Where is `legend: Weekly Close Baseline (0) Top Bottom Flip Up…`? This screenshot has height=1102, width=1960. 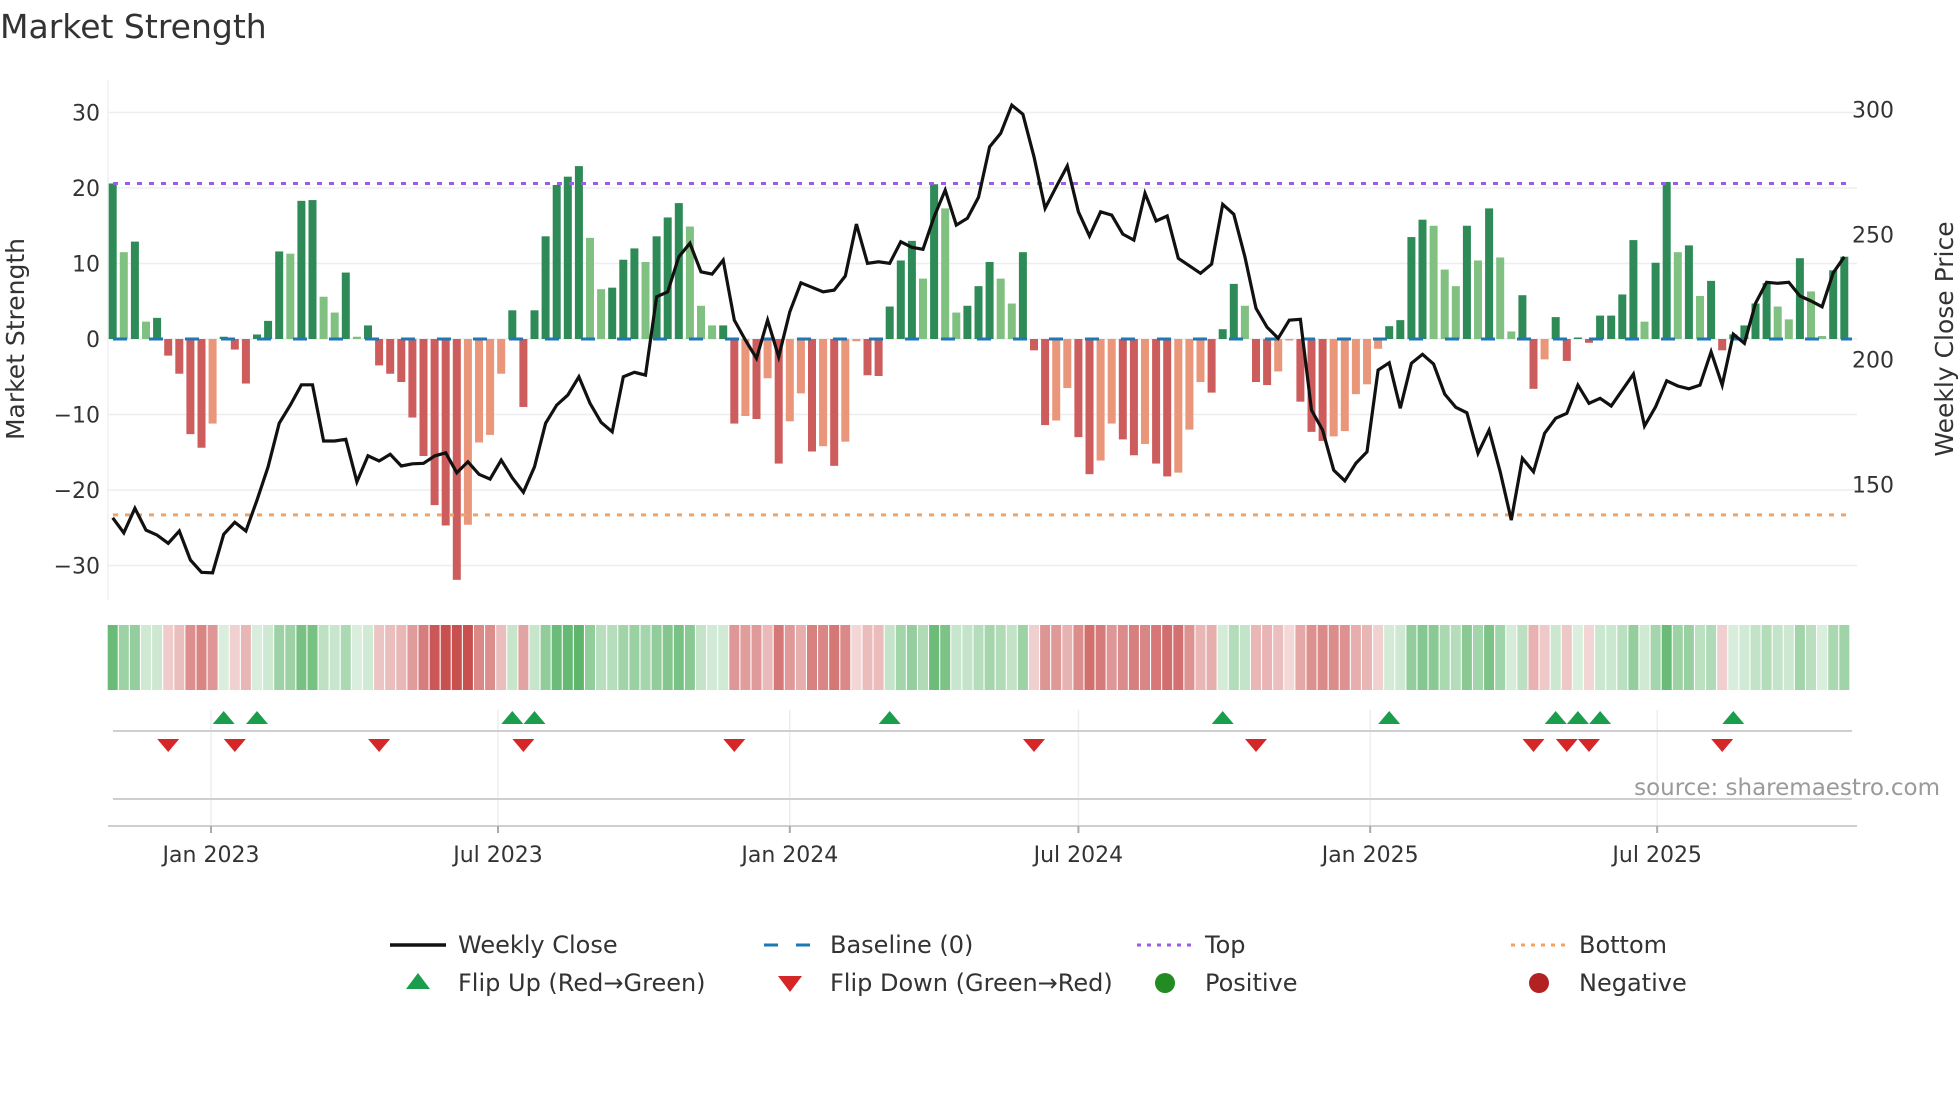
legend: Weekly Close Baseline (0) Top Bottom Flip Up… is located at coordinates (1038, 964).